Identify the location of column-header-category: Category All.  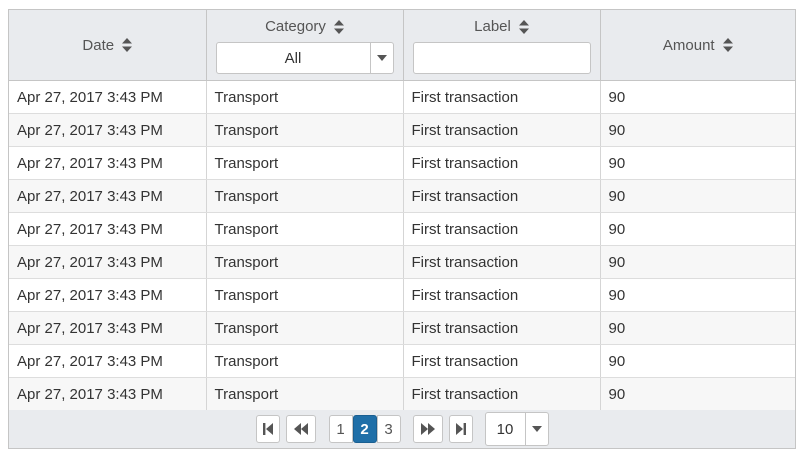
(305, 45).